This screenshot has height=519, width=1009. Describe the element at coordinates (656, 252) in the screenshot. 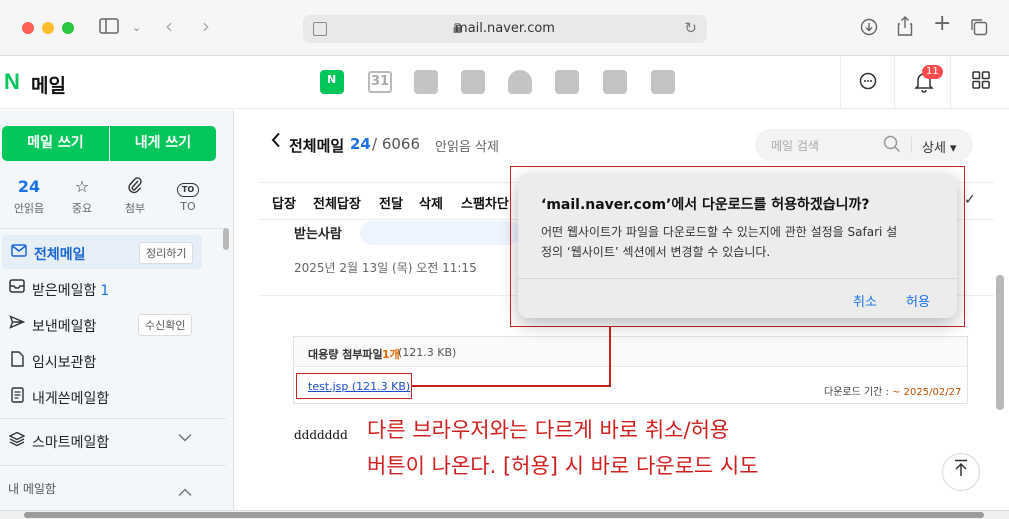

I see `dialog-message: 정의 ‘웹사이트’ 섹션에서 변경할 수 있습니다.` at that location.